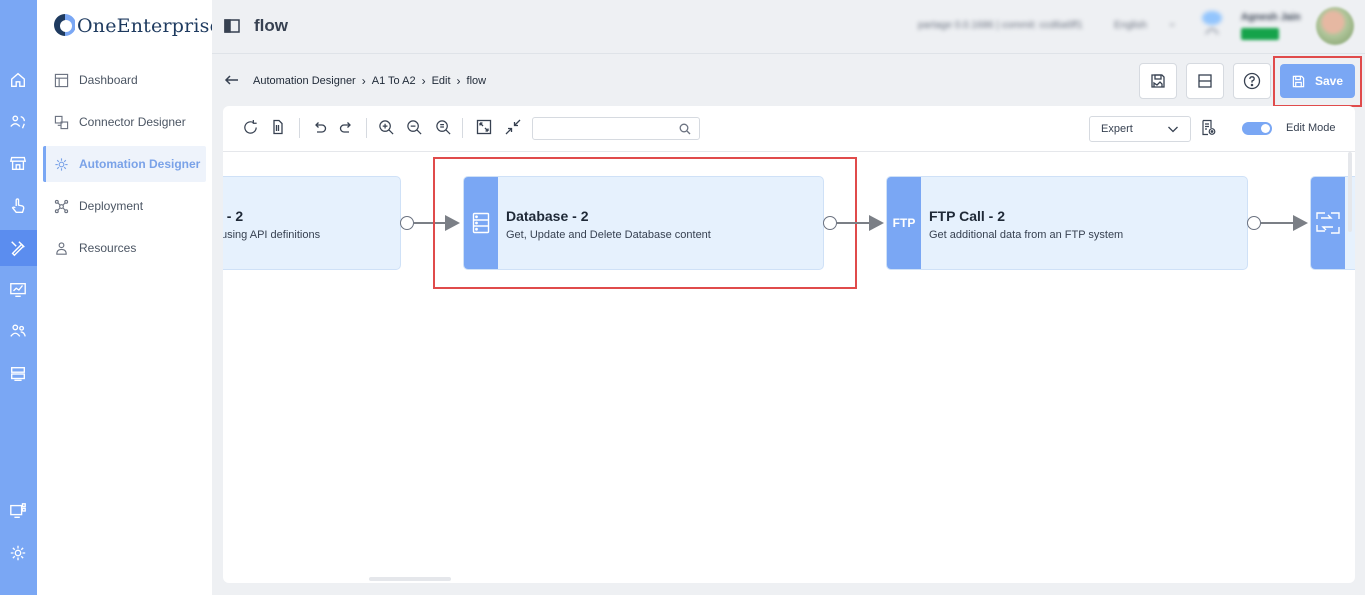 Image resolution: width=1365 pixels, height=595 pixels. Describe the element at coordinates (140, 164) in the screenshot. I see `sidebar-item-label: Automation Designer` at that location.